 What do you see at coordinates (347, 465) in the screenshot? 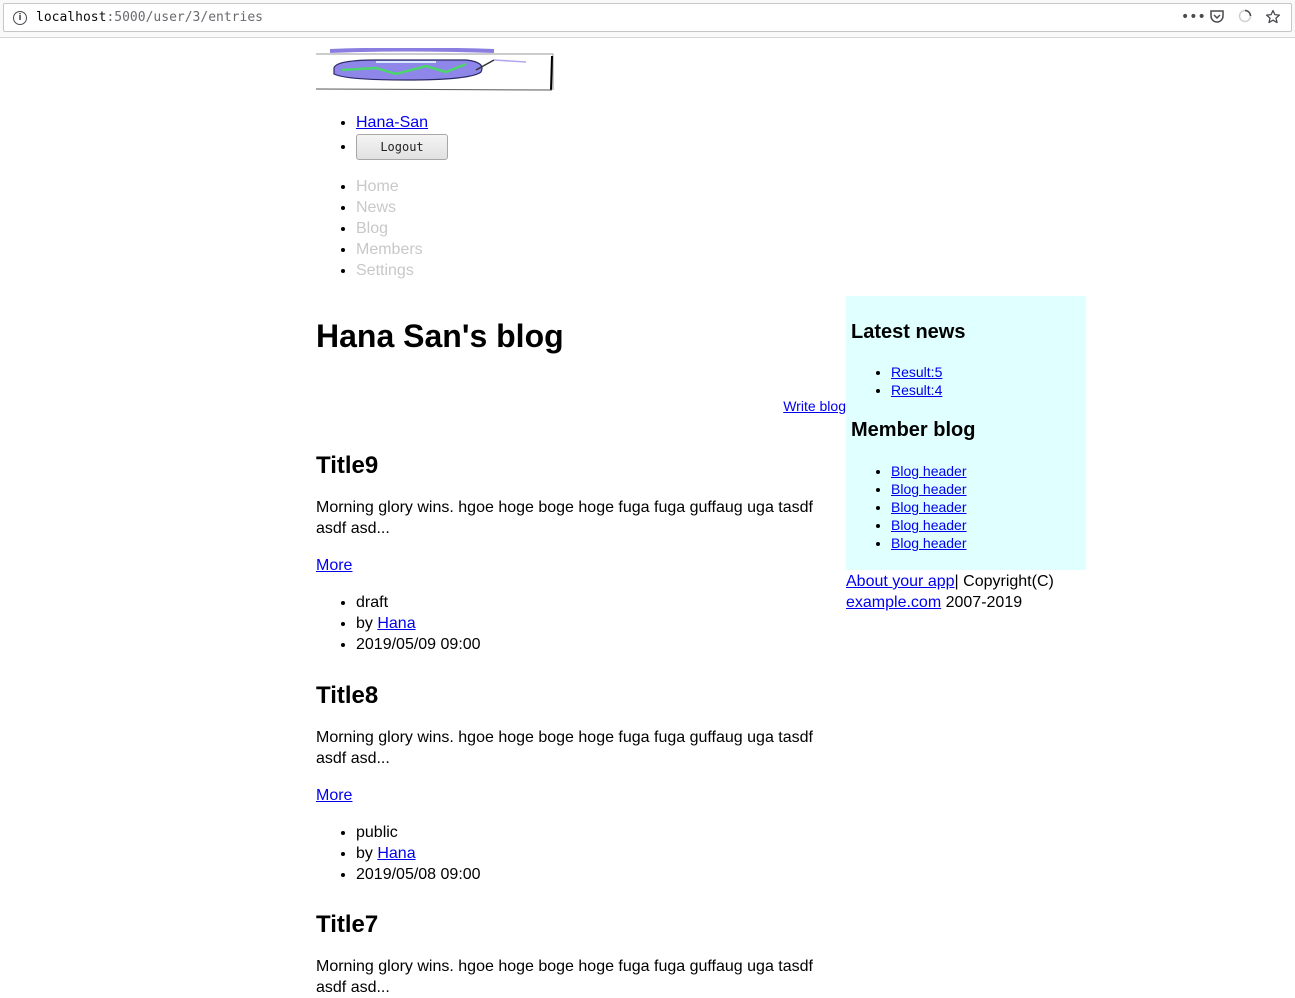
I see `entry-title: Title9` at bounding box center [347, 465].